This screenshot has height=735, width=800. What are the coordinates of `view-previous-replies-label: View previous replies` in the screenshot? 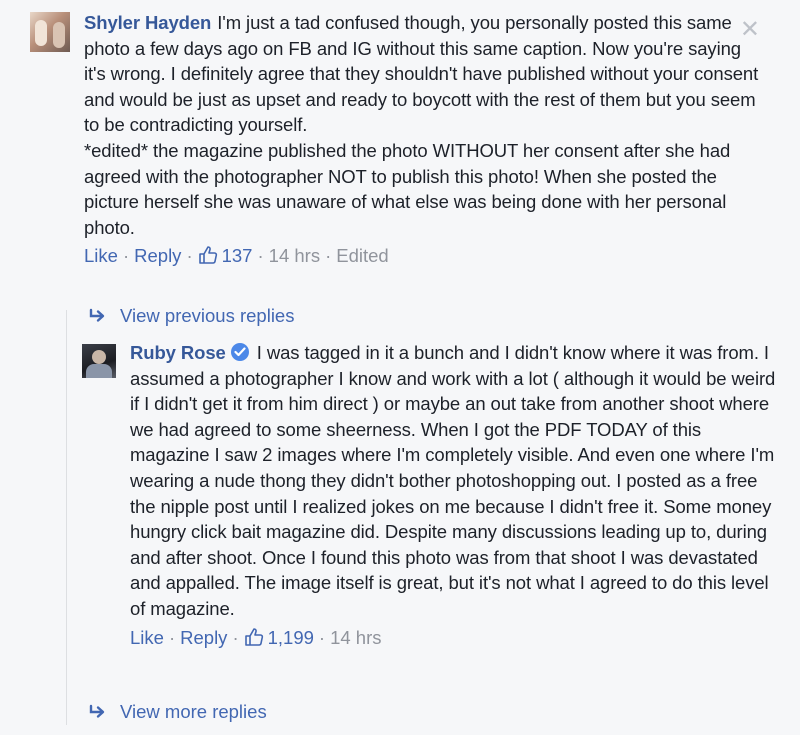 It's located at (207, 315).